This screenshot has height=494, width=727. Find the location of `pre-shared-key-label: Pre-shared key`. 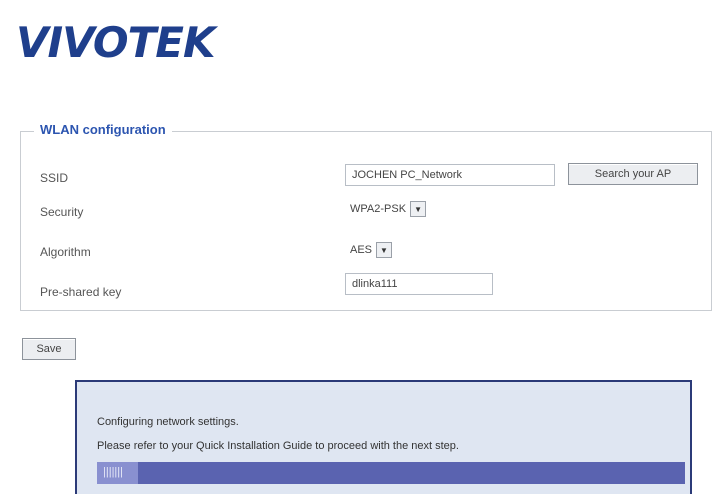

pre-shared-key-label: Pre-shared key is located at coordinates (81, 292).